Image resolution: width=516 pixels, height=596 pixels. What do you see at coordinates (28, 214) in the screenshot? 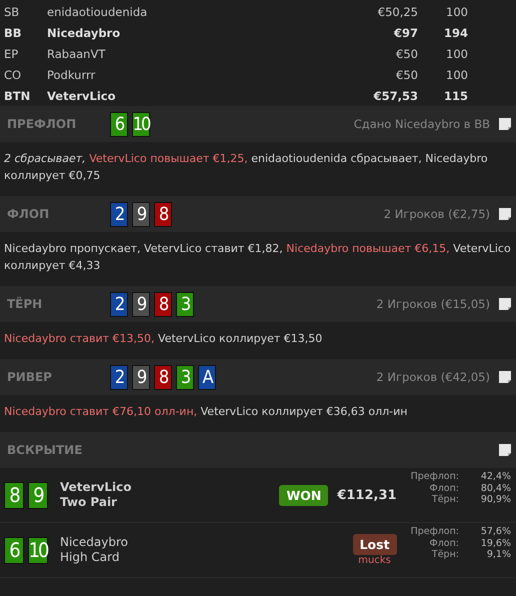
I see `street-title: ФЛОП` at bounding box center [28, 214].